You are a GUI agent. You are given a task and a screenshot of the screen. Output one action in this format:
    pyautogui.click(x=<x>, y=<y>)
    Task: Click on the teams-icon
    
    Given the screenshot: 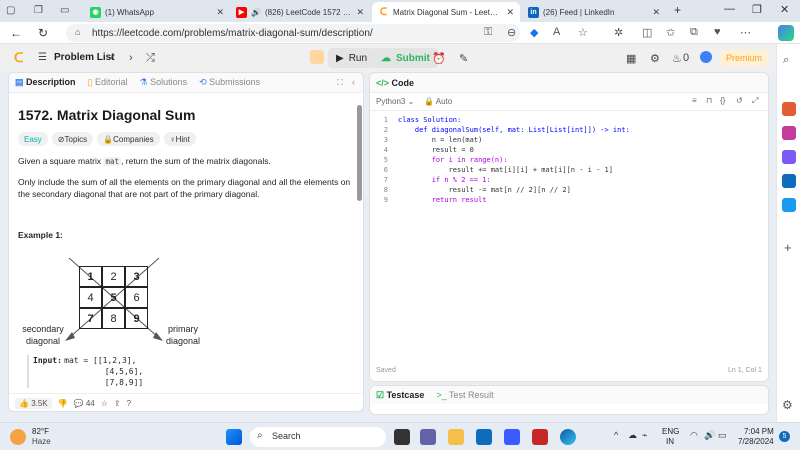 What is the action you would take?
    pyautogui.click(x=428, y=437)
    